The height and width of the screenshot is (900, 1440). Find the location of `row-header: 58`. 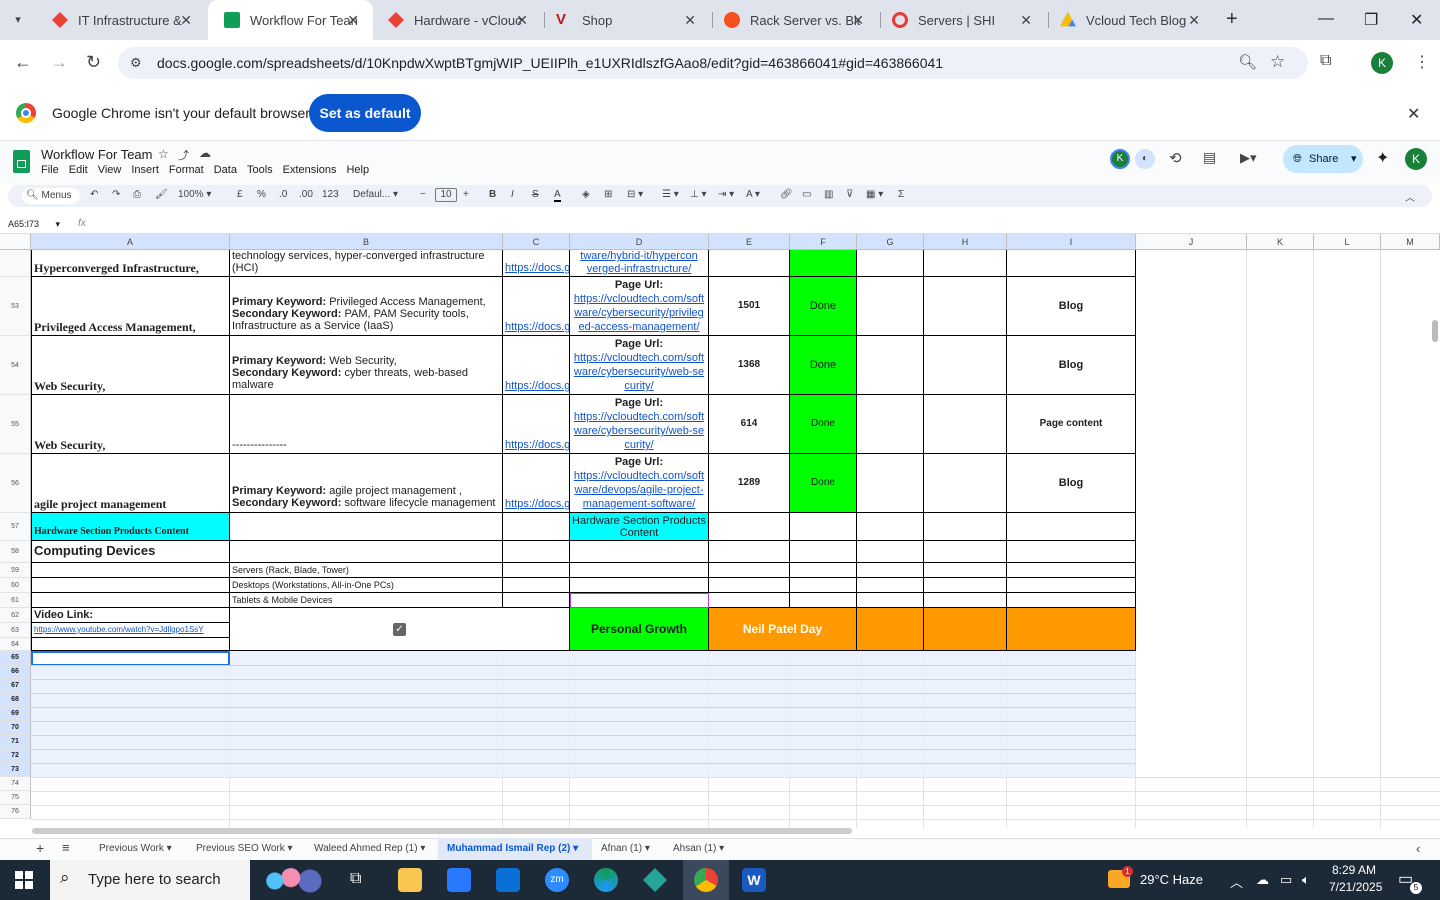

row-header: 58 is located at coordinates (15, 552).